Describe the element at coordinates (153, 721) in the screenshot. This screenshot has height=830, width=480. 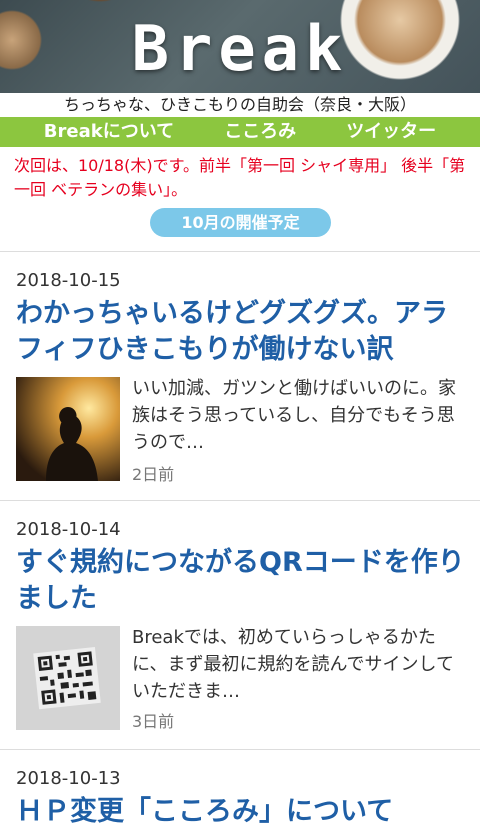
I see `article-time-ago: 3日前` at that location.